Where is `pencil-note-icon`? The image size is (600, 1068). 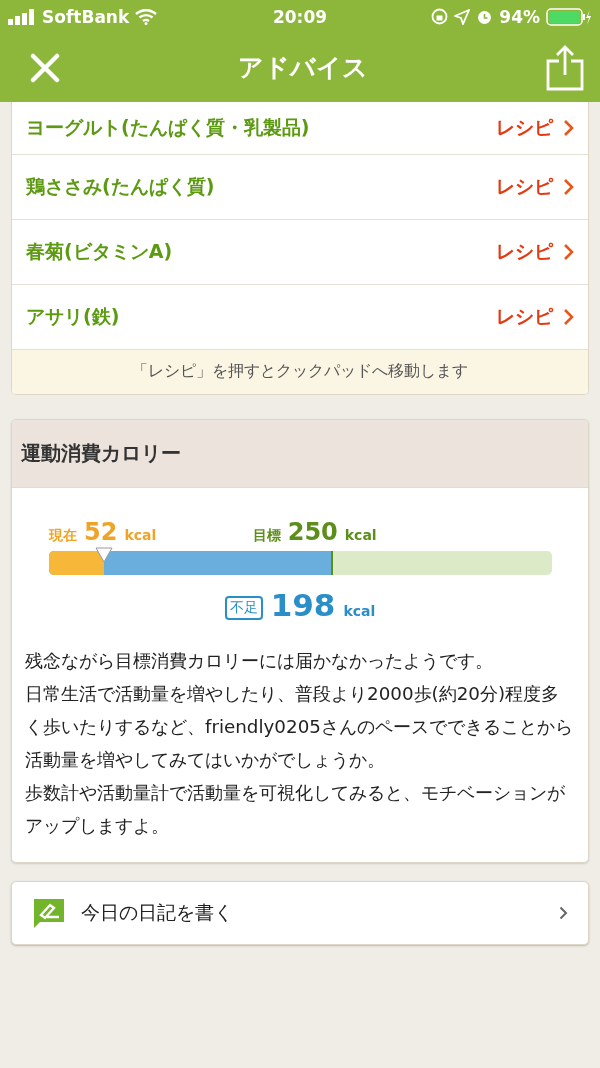 pencil-note-icon is located at coordinates (48, 913).